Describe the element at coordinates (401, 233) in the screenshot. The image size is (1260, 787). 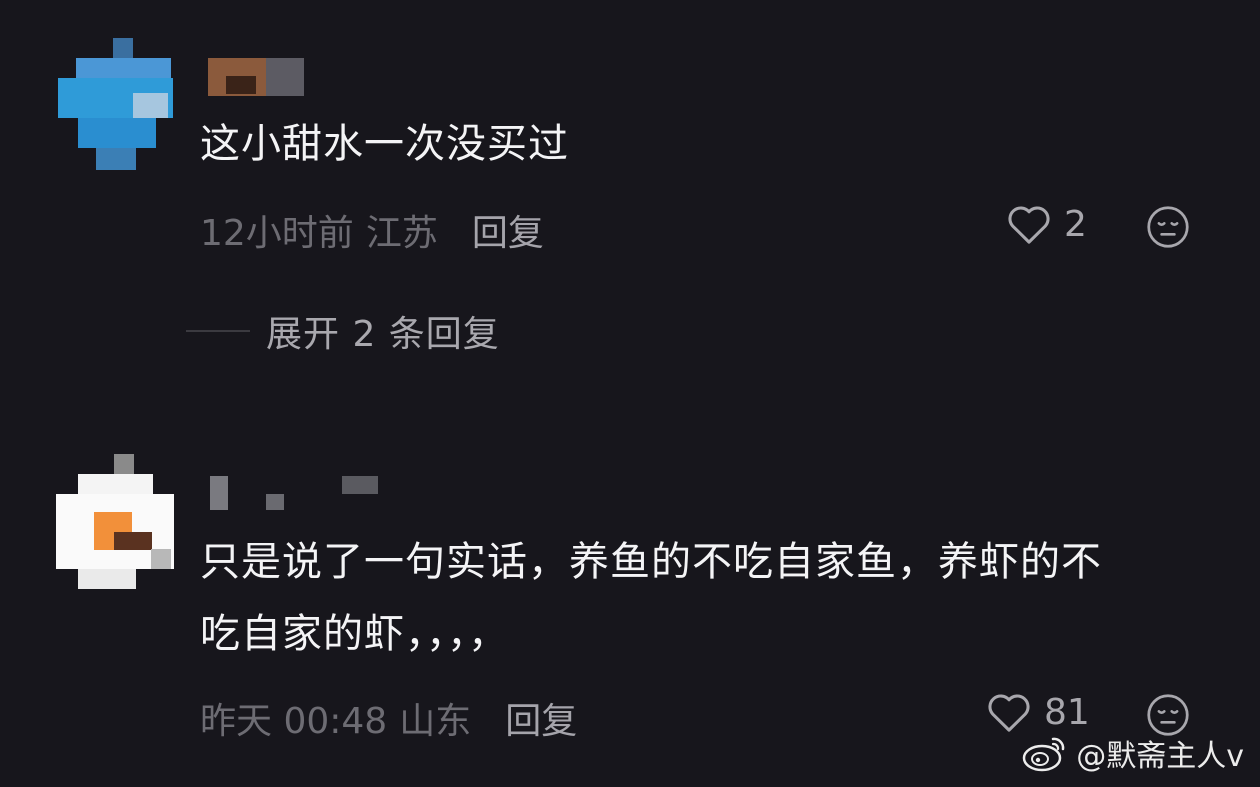
I see `comment-location: 江苏` at that location.